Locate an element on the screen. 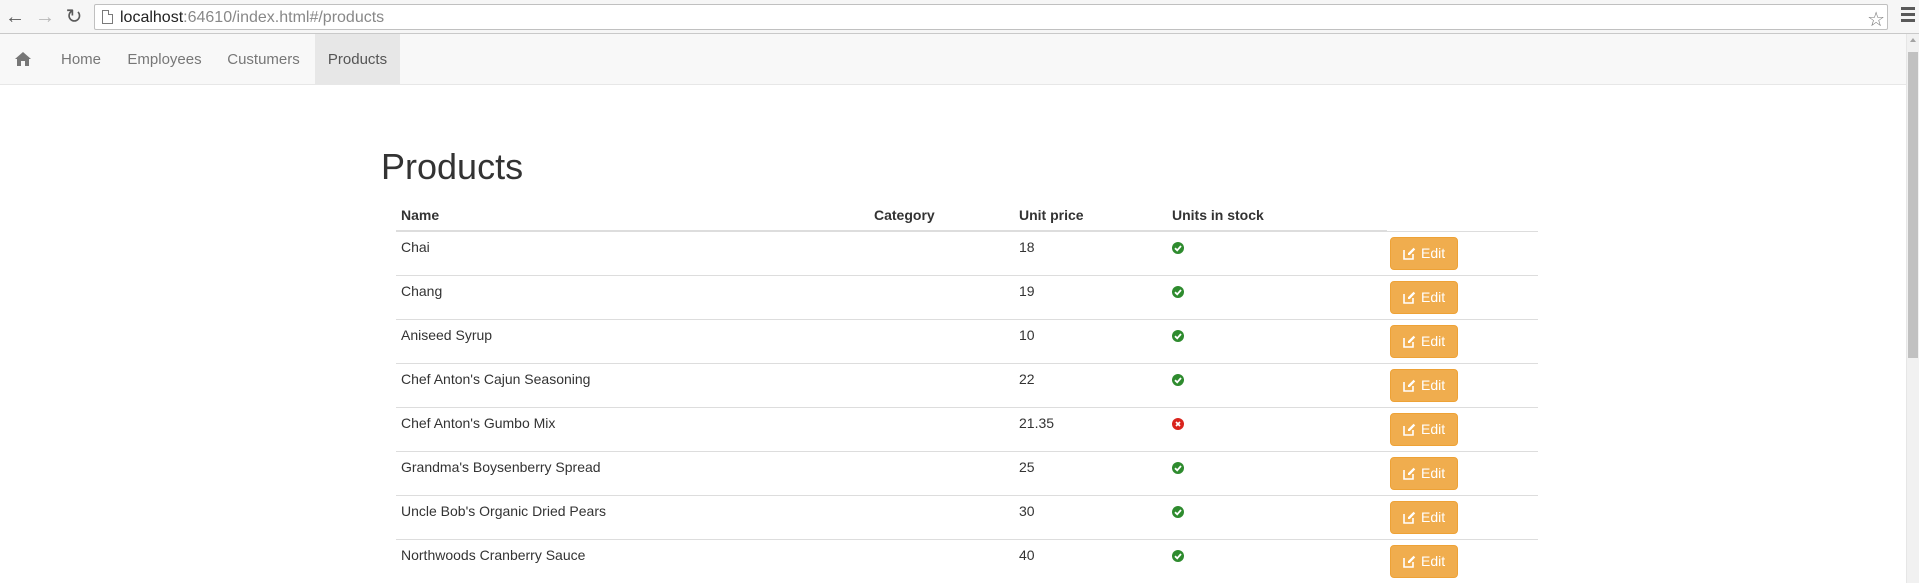 Image resolution: width=1919 pixels, height=583 pixels. header-category: Category is located at coordinates (941, 216).